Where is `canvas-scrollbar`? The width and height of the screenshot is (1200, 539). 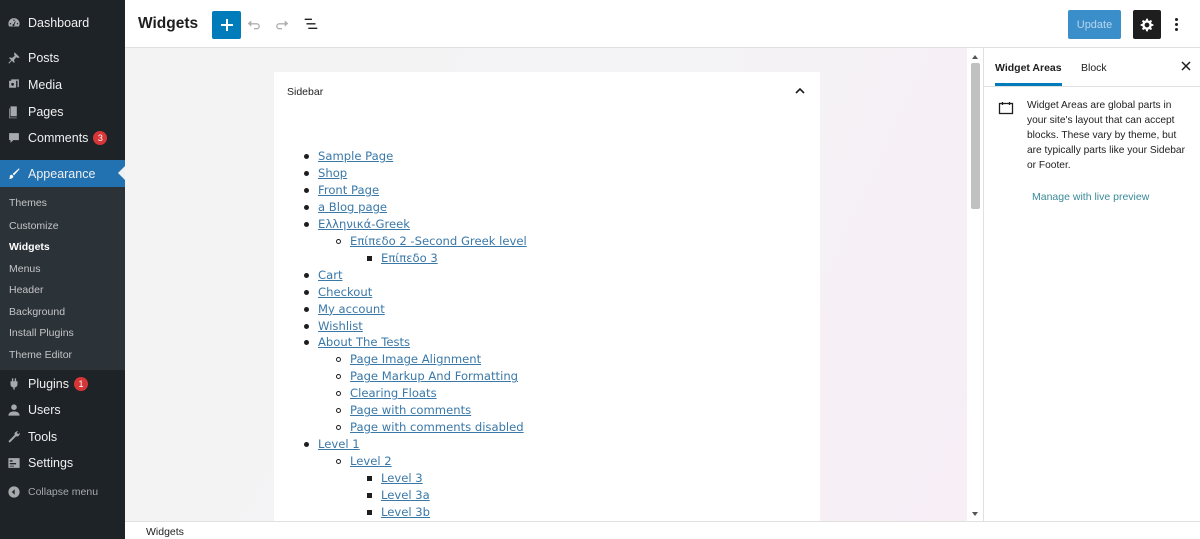
canvas-scrollbar is located at coordinates (975, 284).